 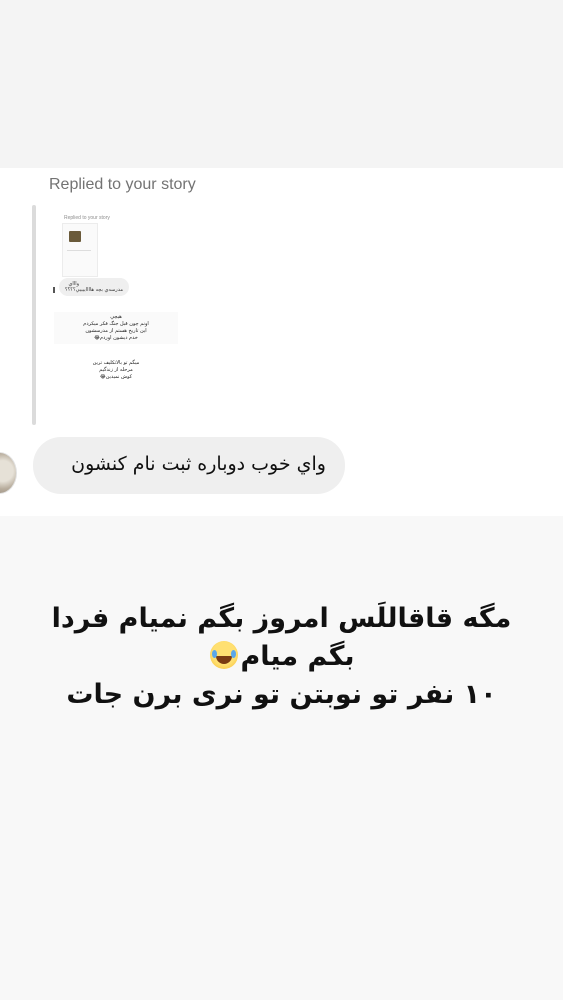 I want to click on thumbnail-story-image, so click(x=75, y=236).